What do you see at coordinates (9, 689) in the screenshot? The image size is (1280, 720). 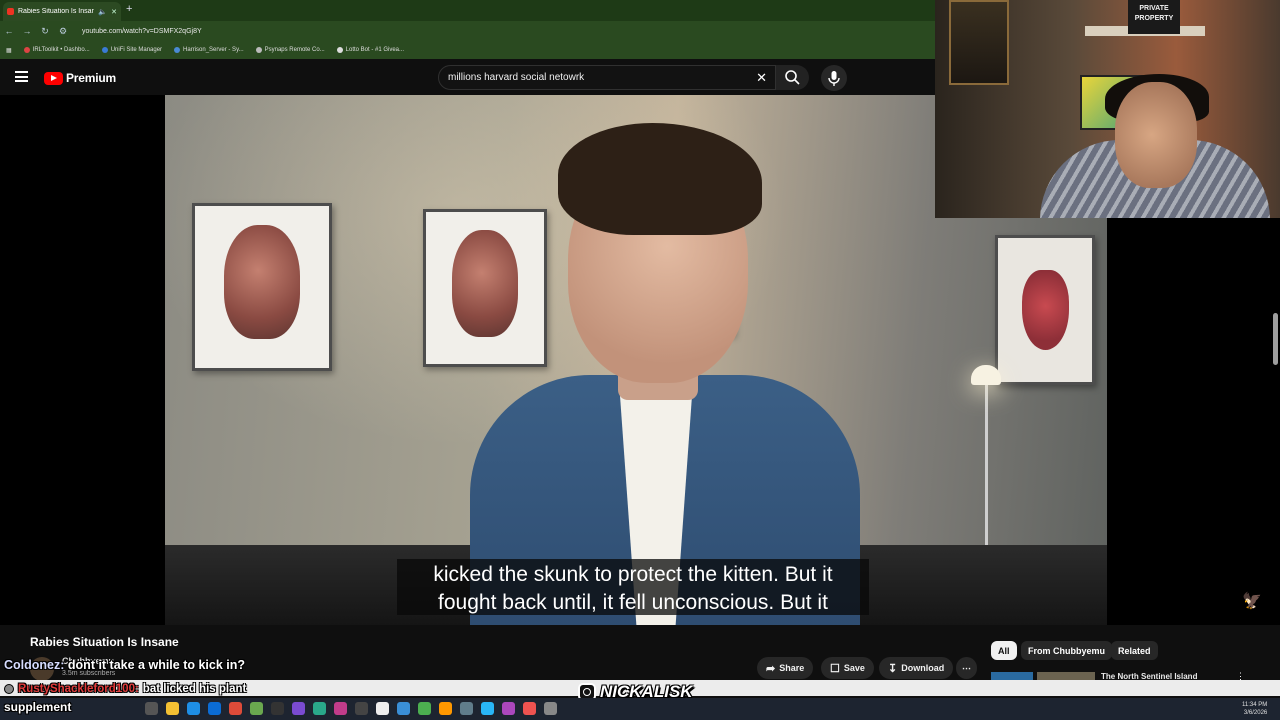 I see `chat-badge-icon` at bounding box center [9, 689].